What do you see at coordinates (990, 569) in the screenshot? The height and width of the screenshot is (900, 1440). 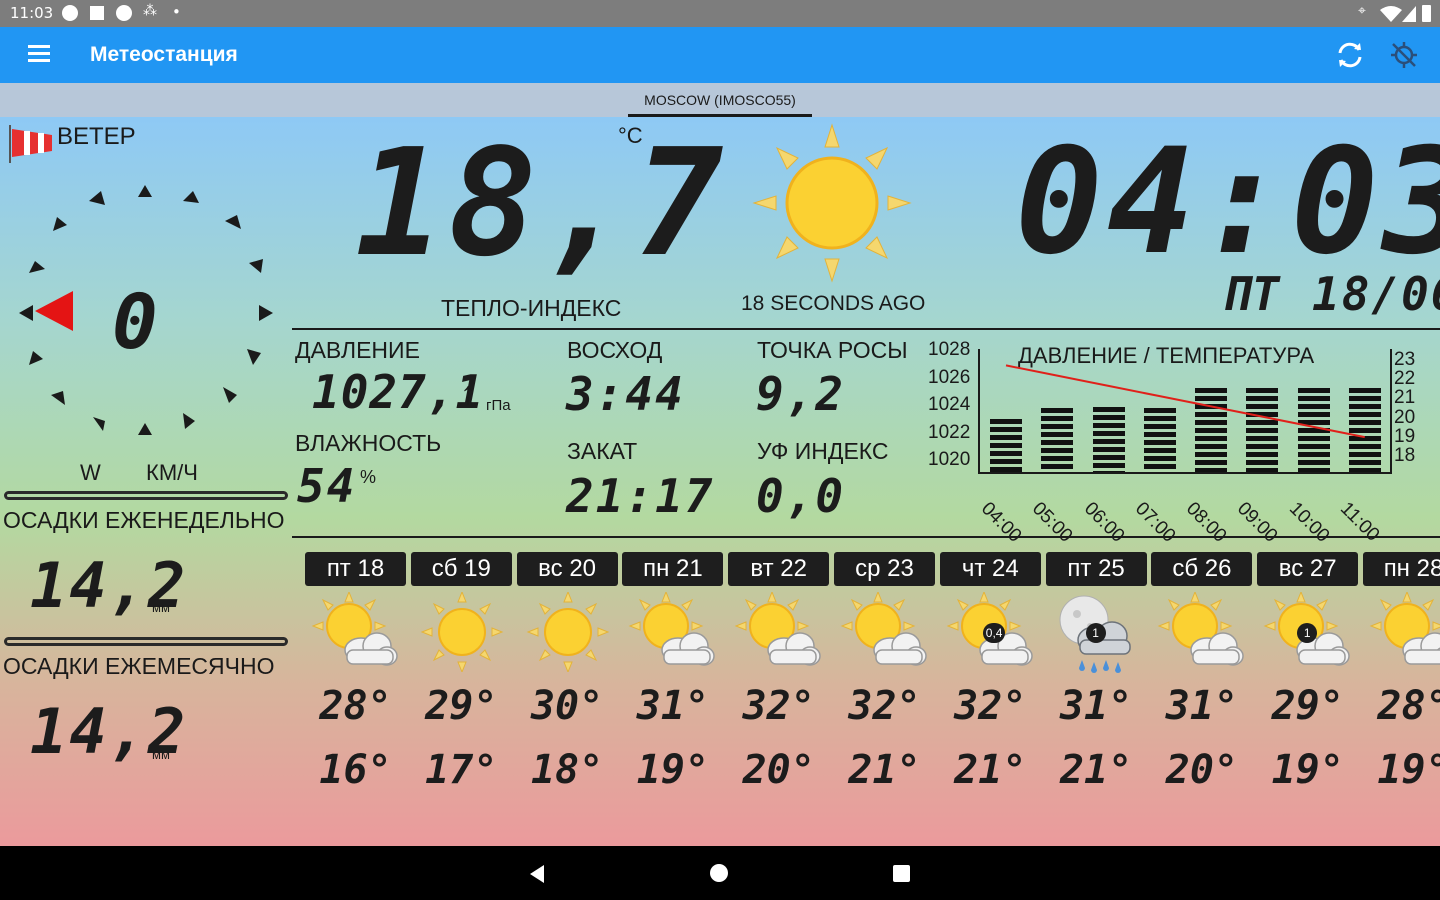 I see `forecast-day-header: чт 24` at bounding box center [990, 569].